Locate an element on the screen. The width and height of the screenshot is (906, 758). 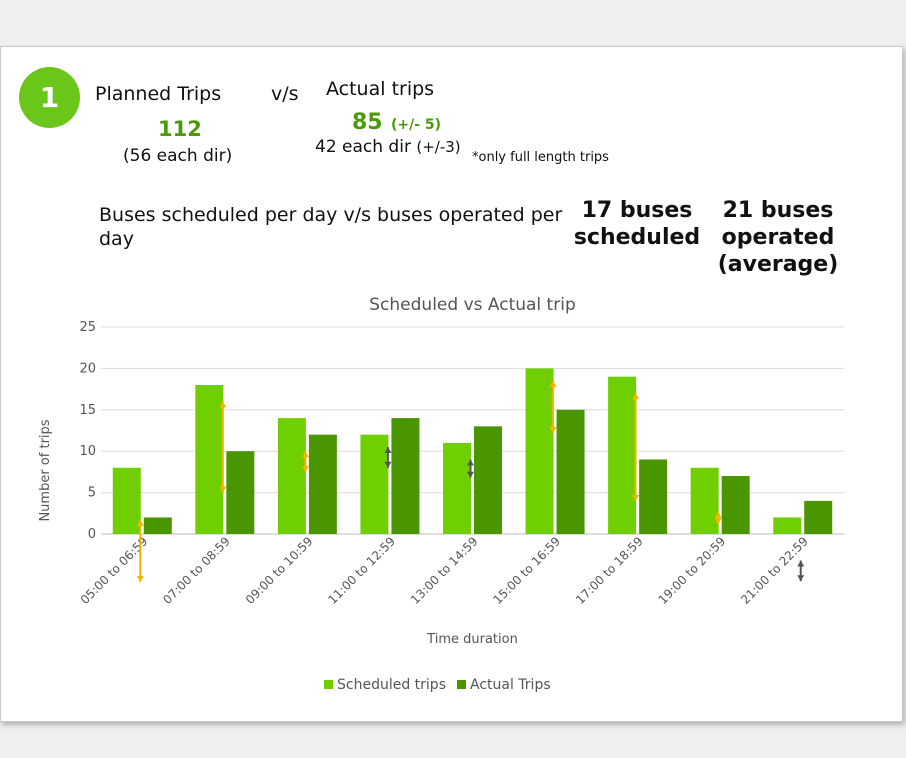
legend-label-actual: Actual Trips is located at coordinates (510, 685).